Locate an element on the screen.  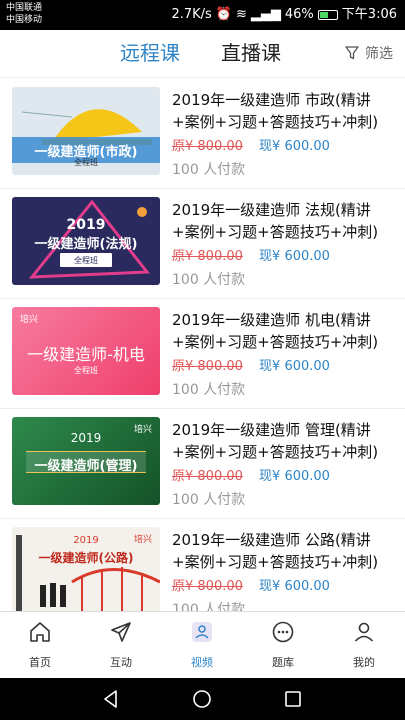
carrier-info: 中国联通 中国移动 is located at coordinates (24, 14).